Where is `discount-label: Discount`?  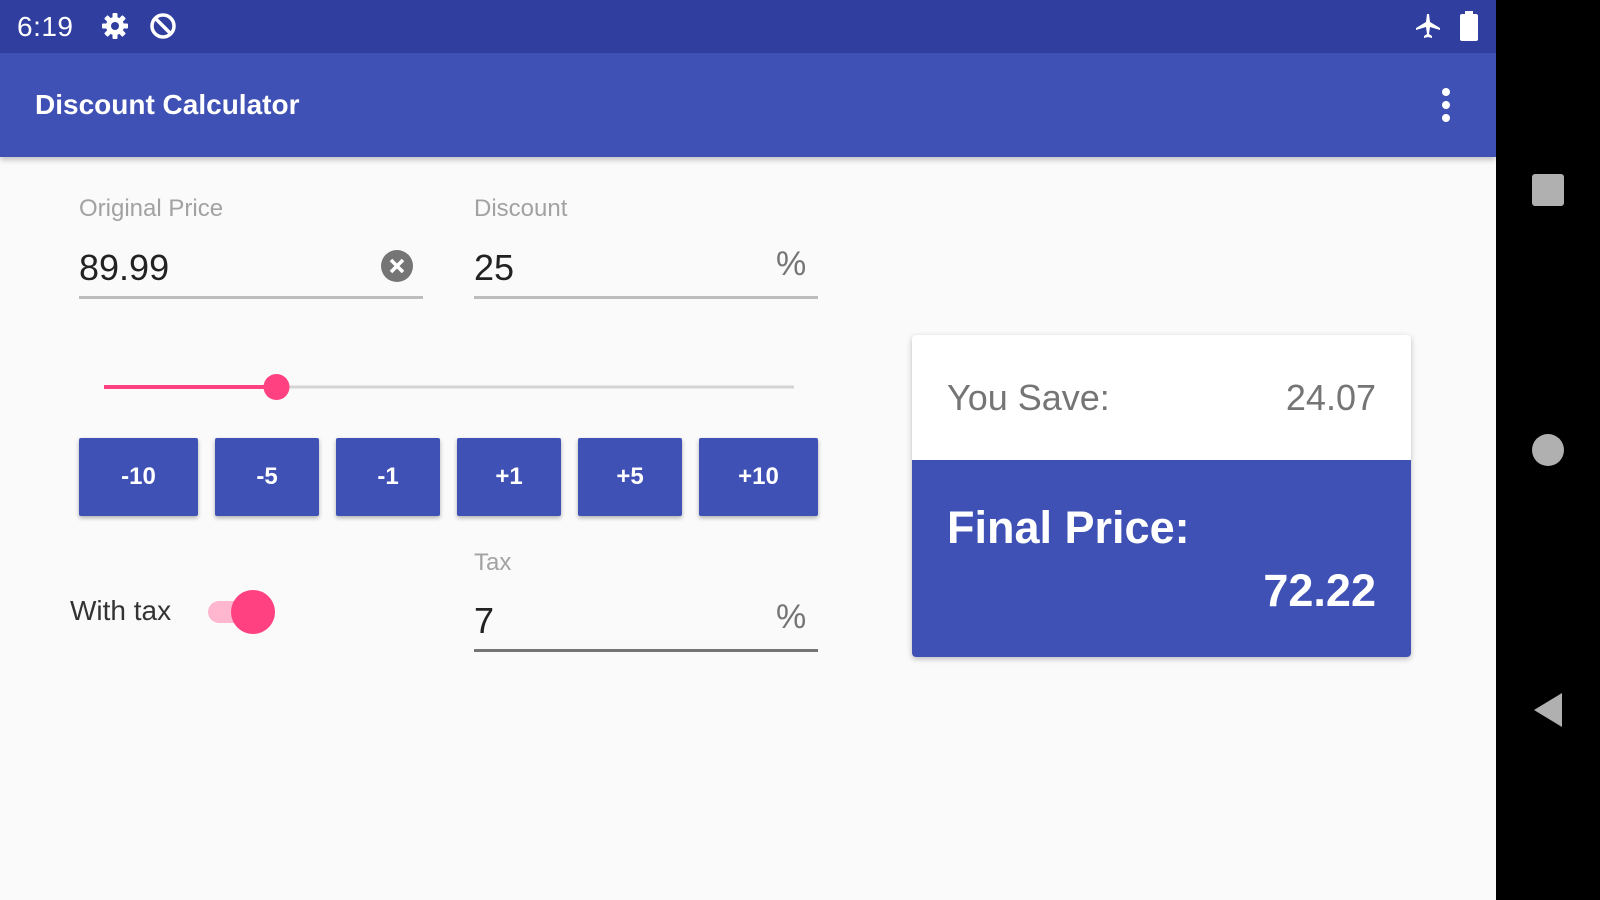 discount-label: Discount is located at coordinates (521, 208).